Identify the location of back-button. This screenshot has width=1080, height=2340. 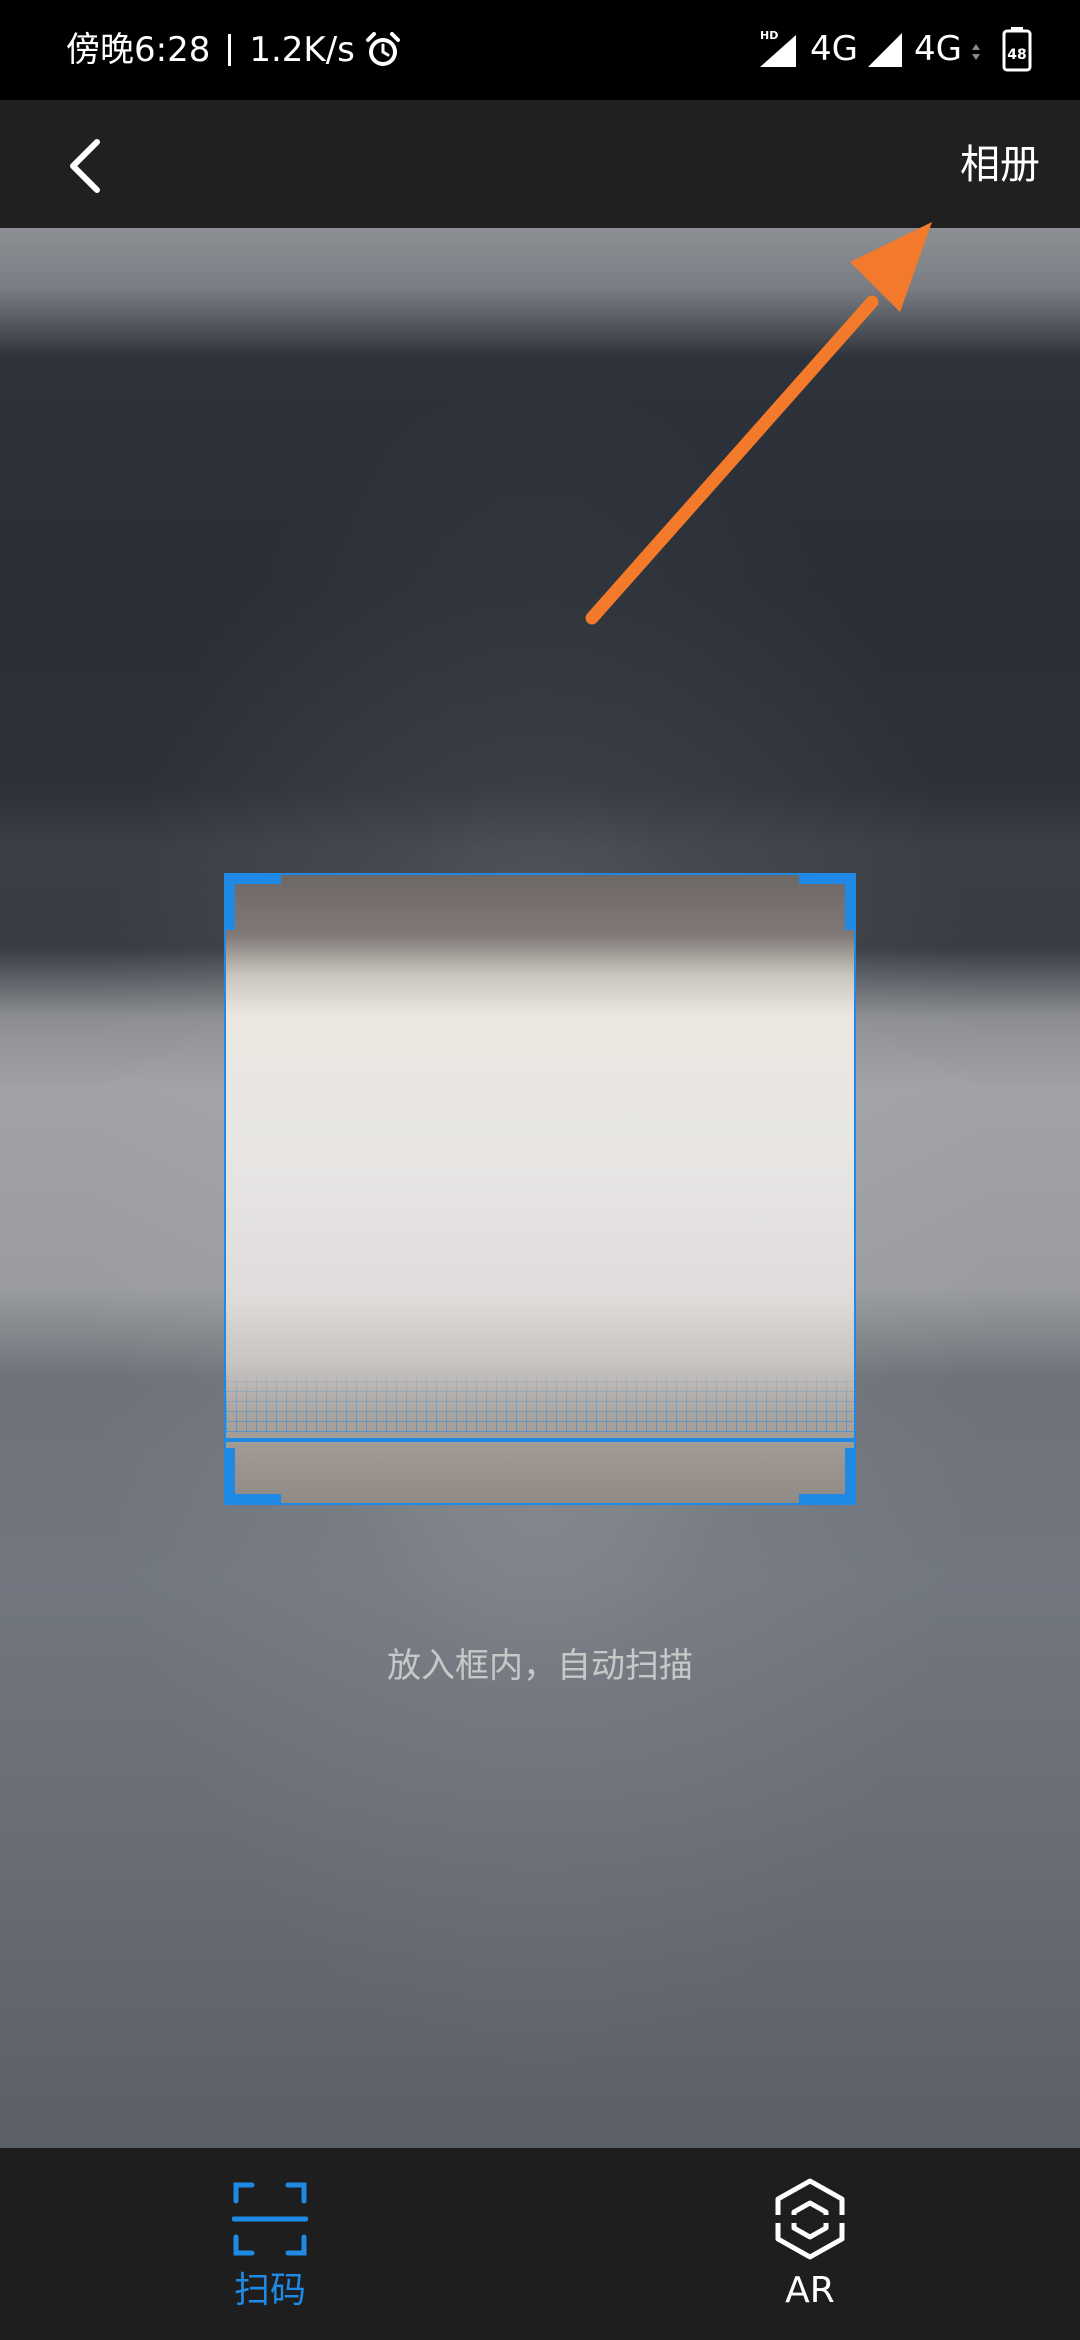
(84, 166).